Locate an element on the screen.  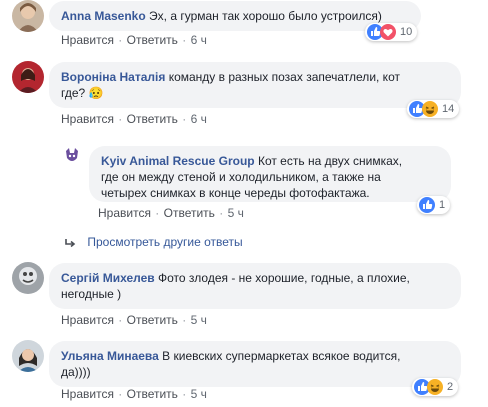
comment-text: В киевских супермаркетах всякое водится, is located at coordinates (281, 356).